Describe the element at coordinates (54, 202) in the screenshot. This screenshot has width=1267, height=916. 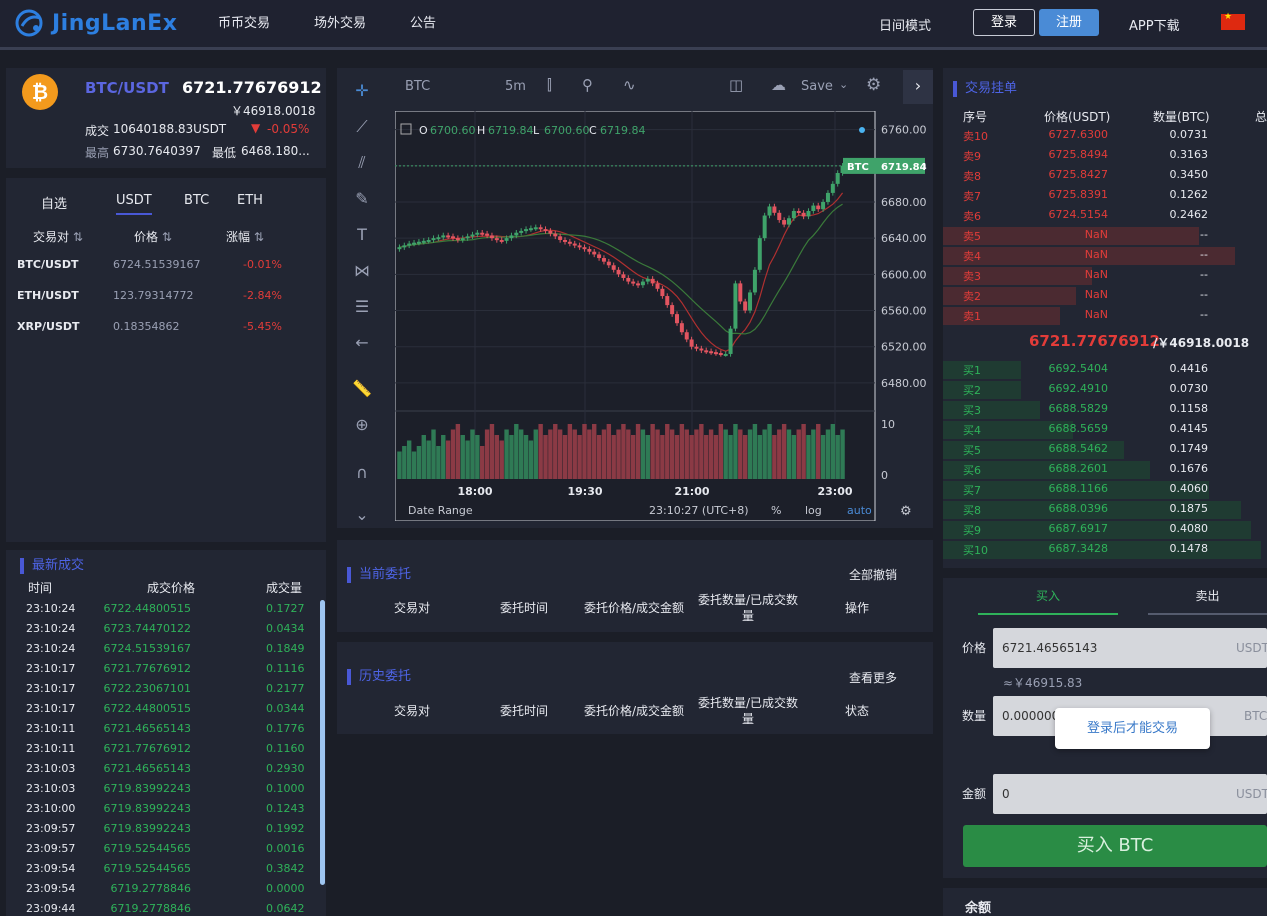
I see `tab-favorites: 自选` at that location.